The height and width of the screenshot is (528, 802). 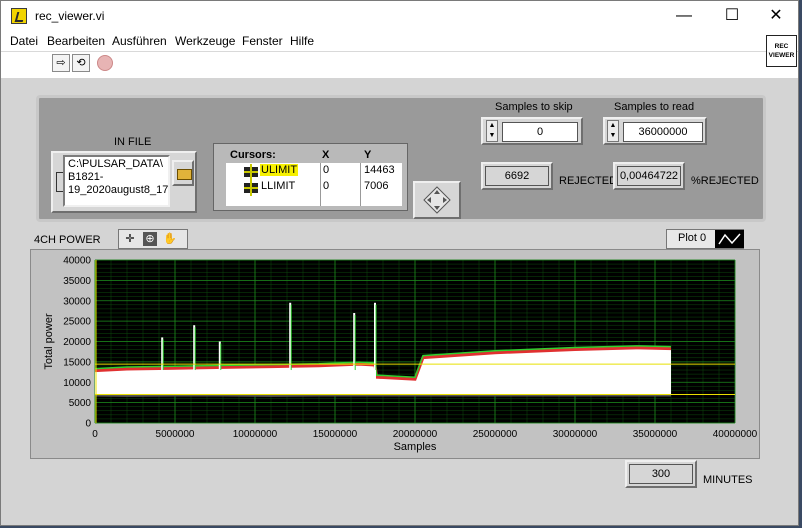 What do you see at coordinates (534, 107) in the screenshot?
I see `samples-to-skip-label: Samples to skip` at bounding box center [534, 107].